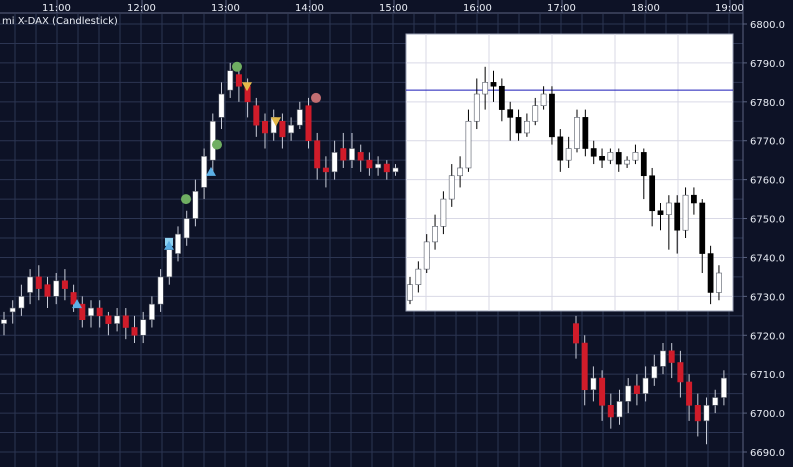 This screenshot has width=793, height=467. I want to click on y-tick-label: 6800.0, so click(767, 25).